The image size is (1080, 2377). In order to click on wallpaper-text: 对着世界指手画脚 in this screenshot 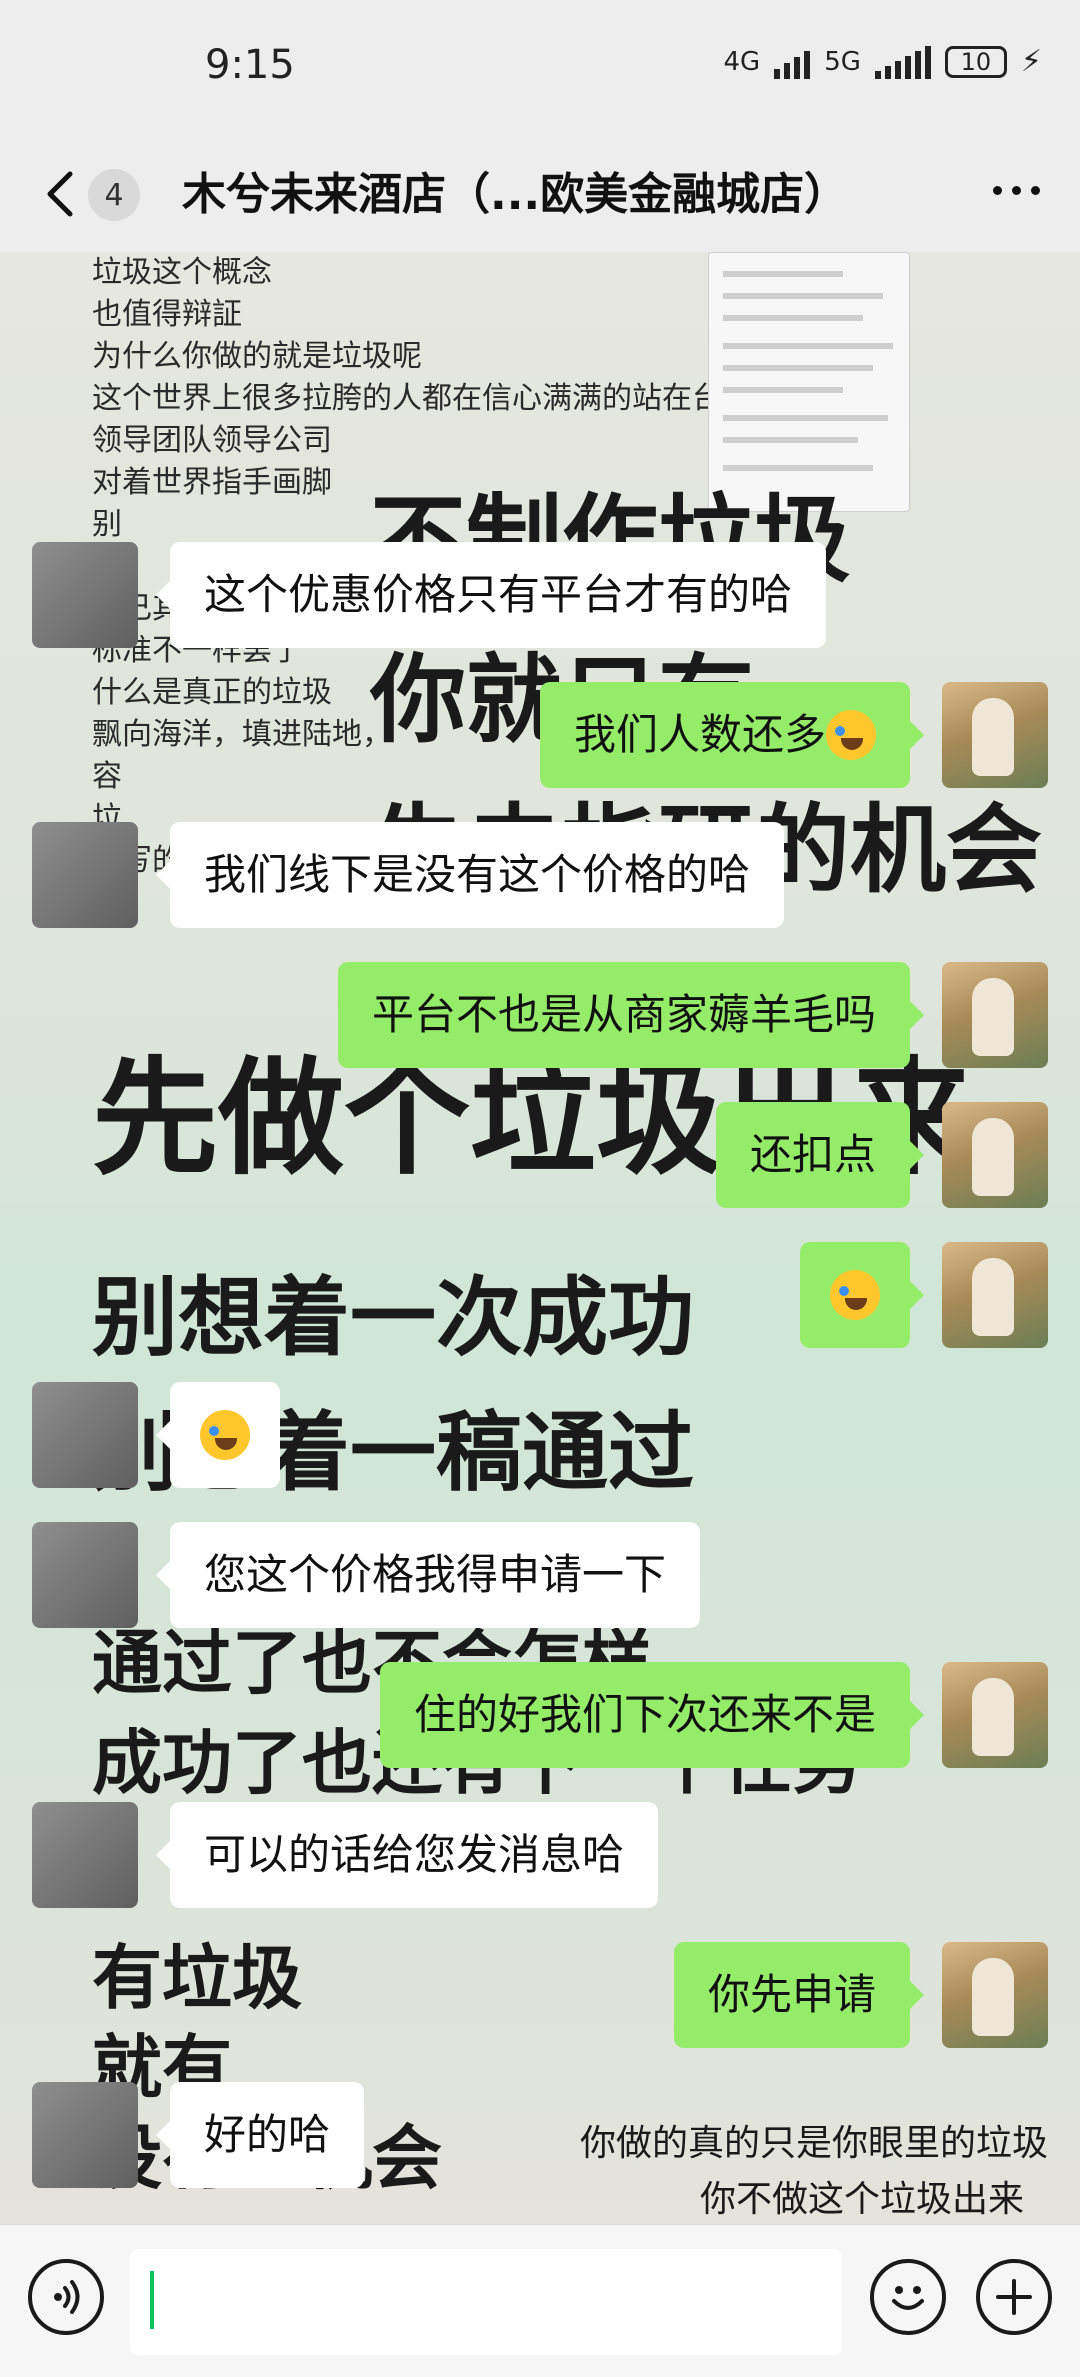, I will do `click(212, 482)`.